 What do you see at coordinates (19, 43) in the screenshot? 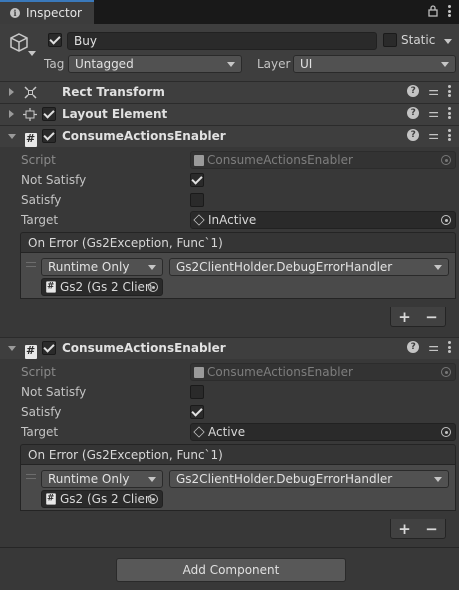
I see `gameobject-cube-icon` at bounding box center [19, 43].